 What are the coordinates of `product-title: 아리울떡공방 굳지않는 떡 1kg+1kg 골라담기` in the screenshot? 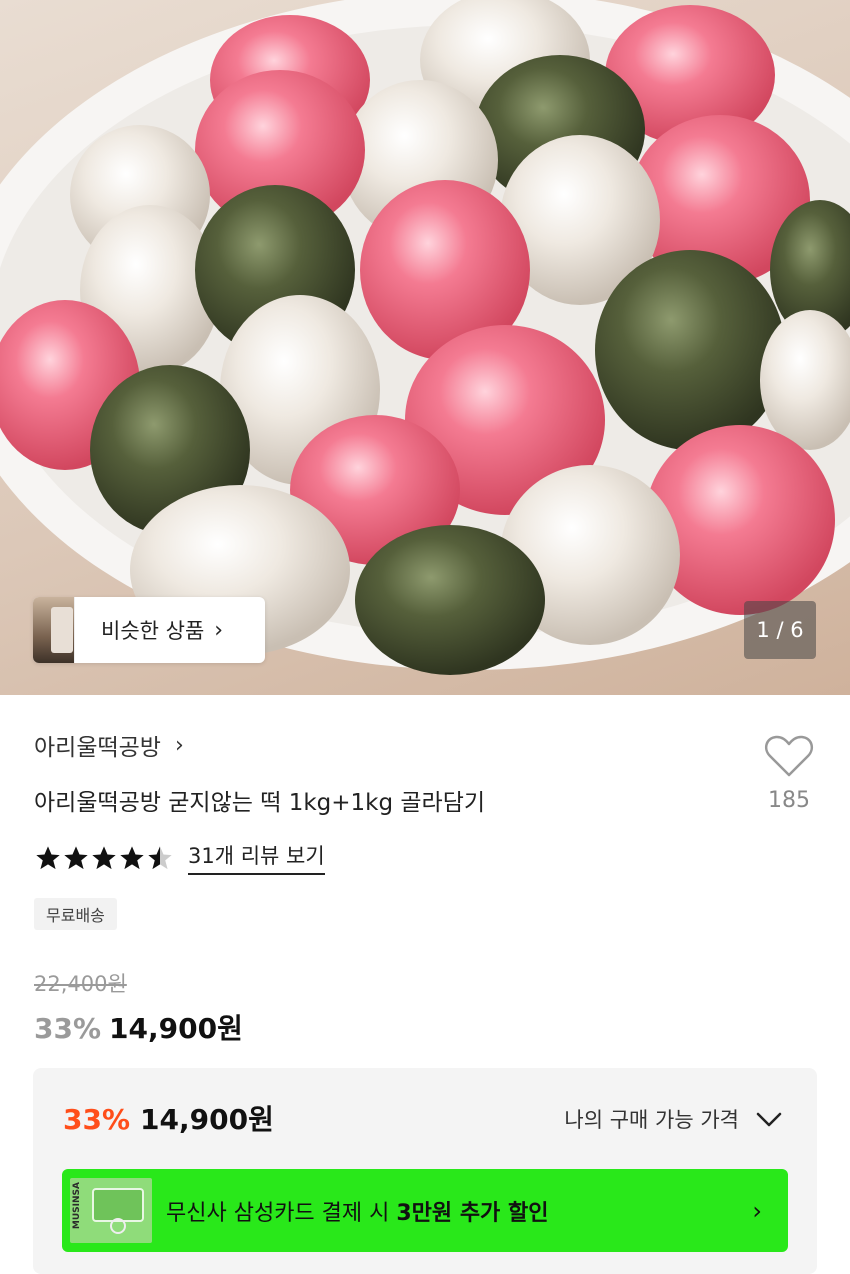 It's located at (260, 803).